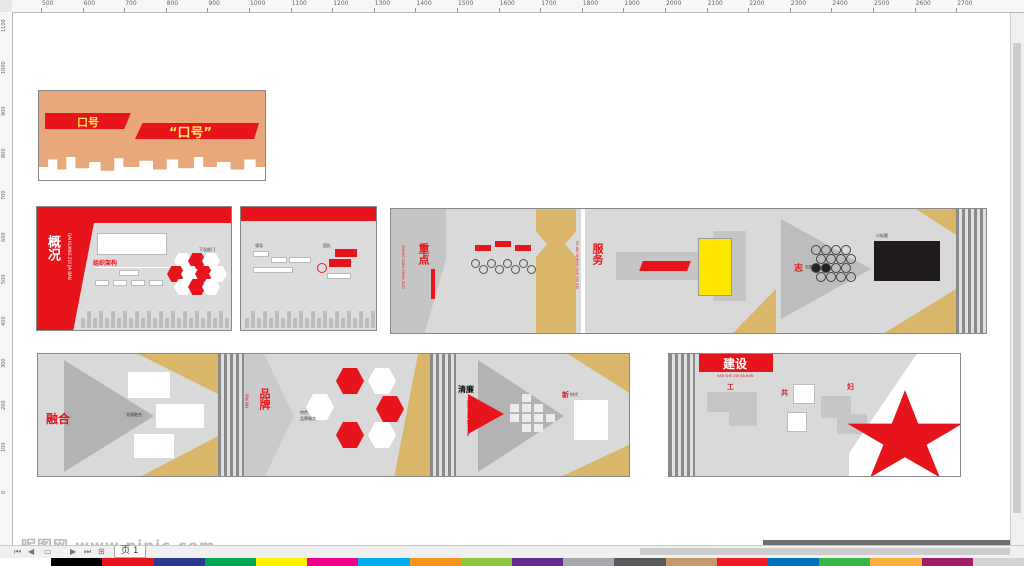  I want to click on ruler-tick-label: 700, so click(131, 3).